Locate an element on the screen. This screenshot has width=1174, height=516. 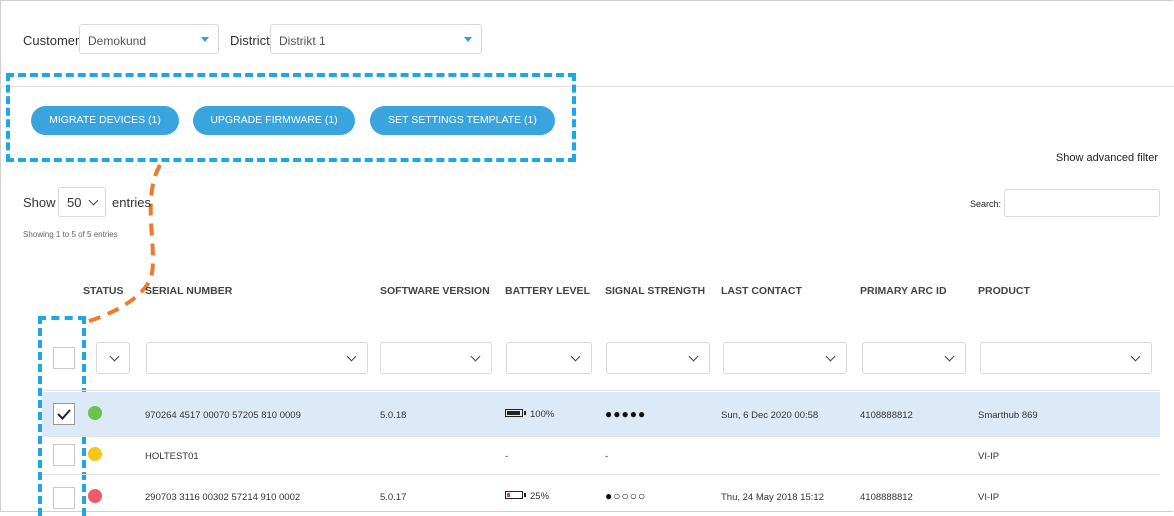
battery-level-cell: 25% is located at coordinates (540, 496).